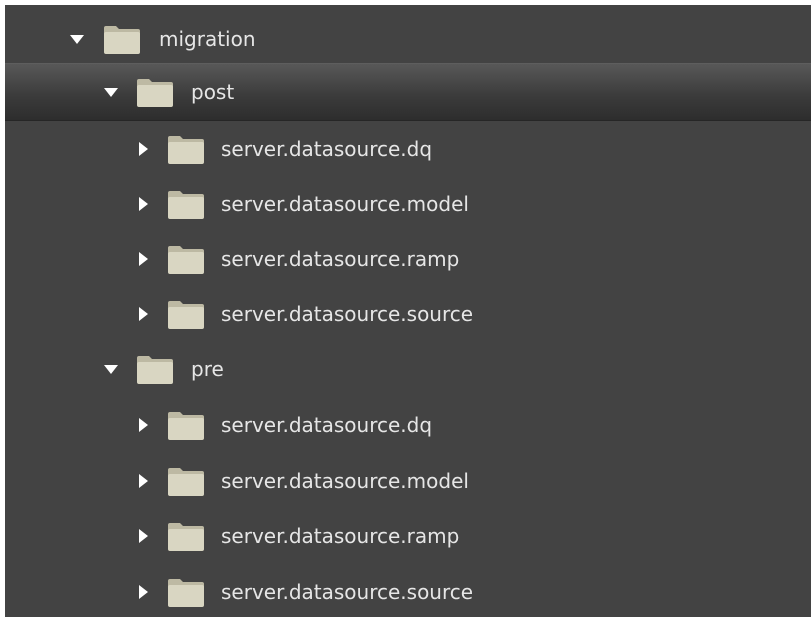  I want to click on tree-item-label: pre, so click(207, 369).